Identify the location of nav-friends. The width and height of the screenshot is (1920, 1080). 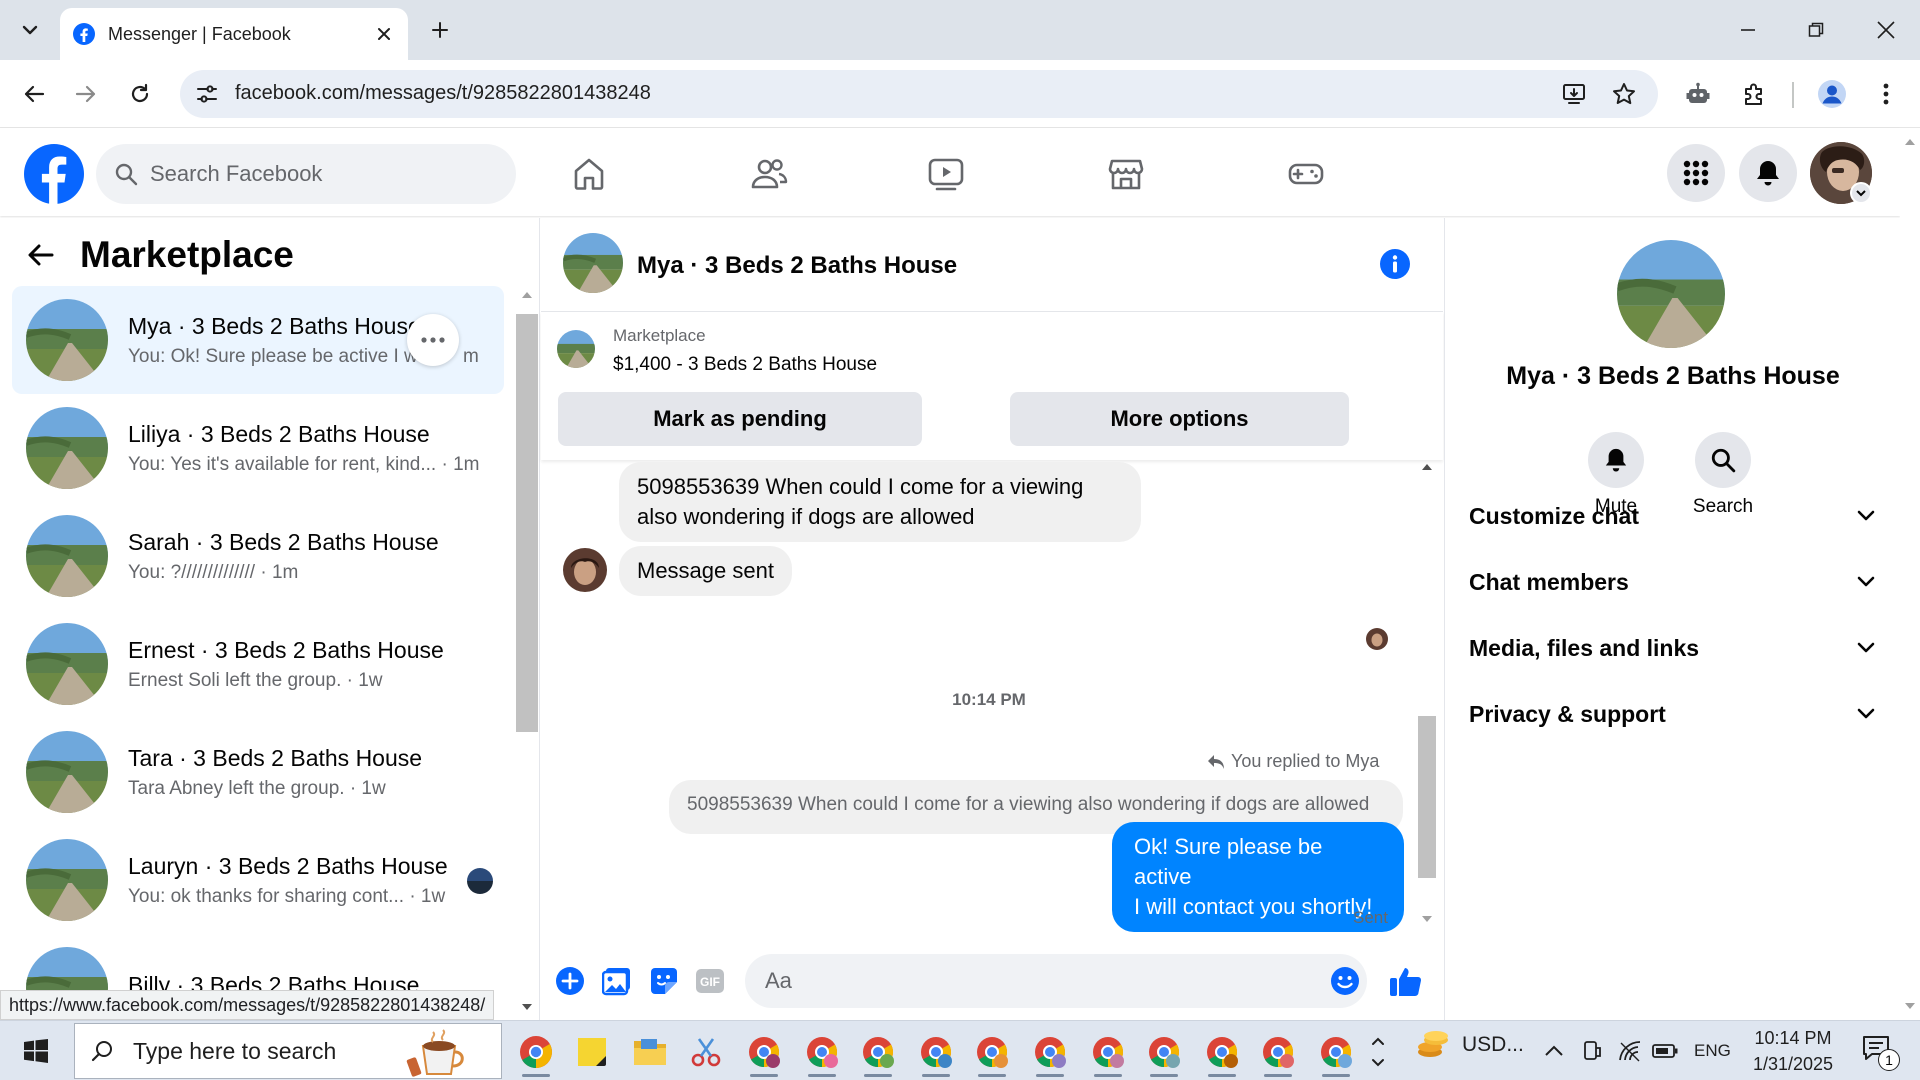
(769, 174).